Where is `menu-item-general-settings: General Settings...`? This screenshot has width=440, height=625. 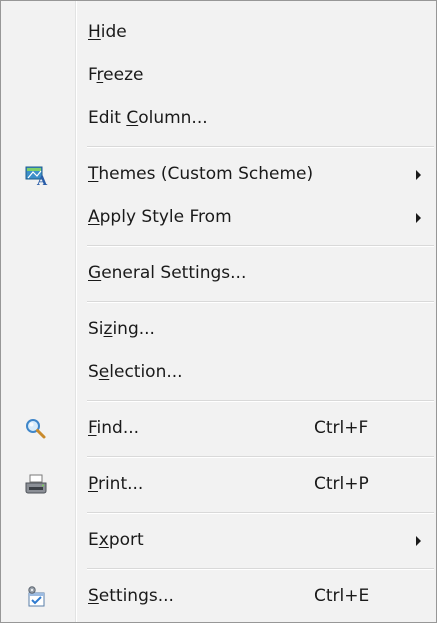 menu-item-general-settings: General Settings... is located at coordinates (218, 273).